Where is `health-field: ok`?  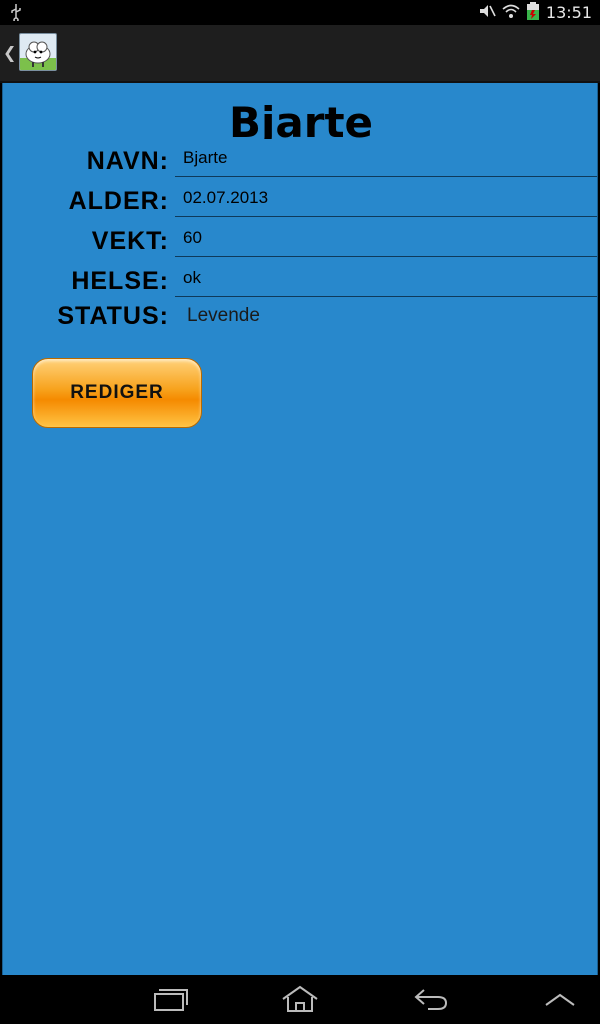
health-field: ok is located at coordinates (386, 278).